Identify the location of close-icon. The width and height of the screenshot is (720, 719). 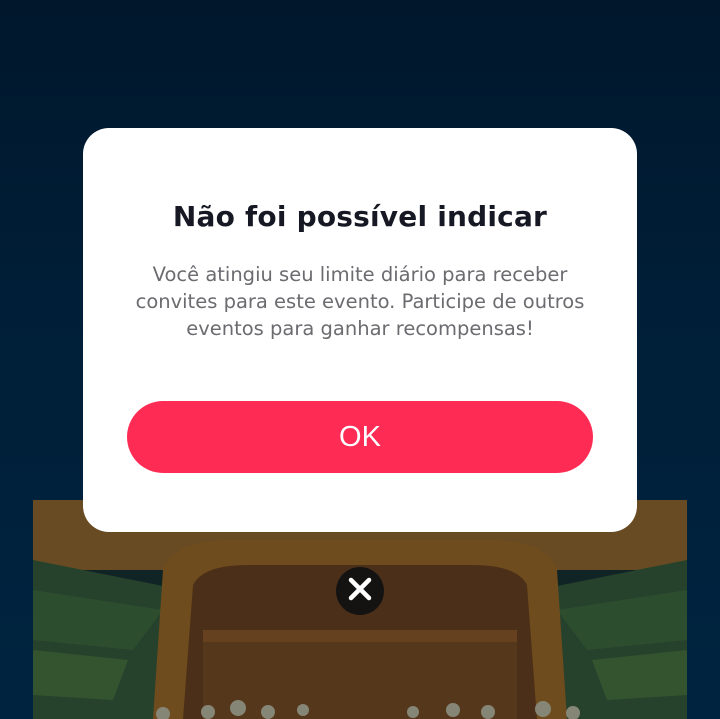
(360, 591).